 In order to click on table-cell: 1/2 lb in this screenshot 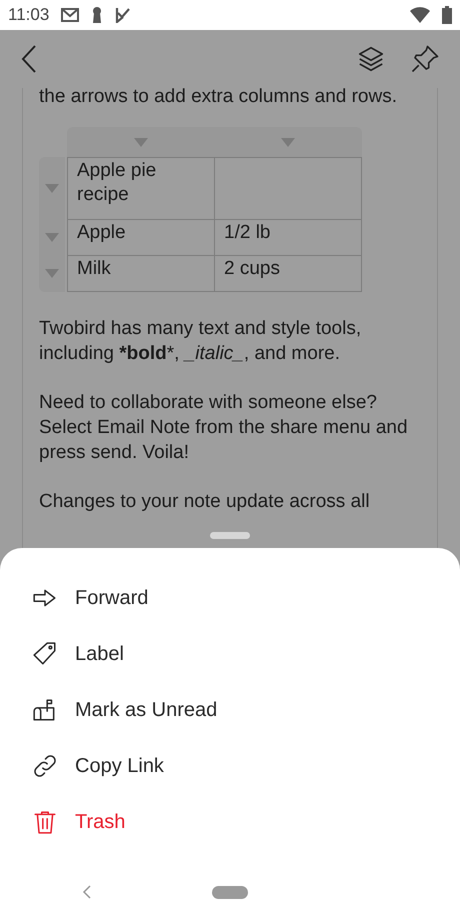, I will do `click(288, 238)`.